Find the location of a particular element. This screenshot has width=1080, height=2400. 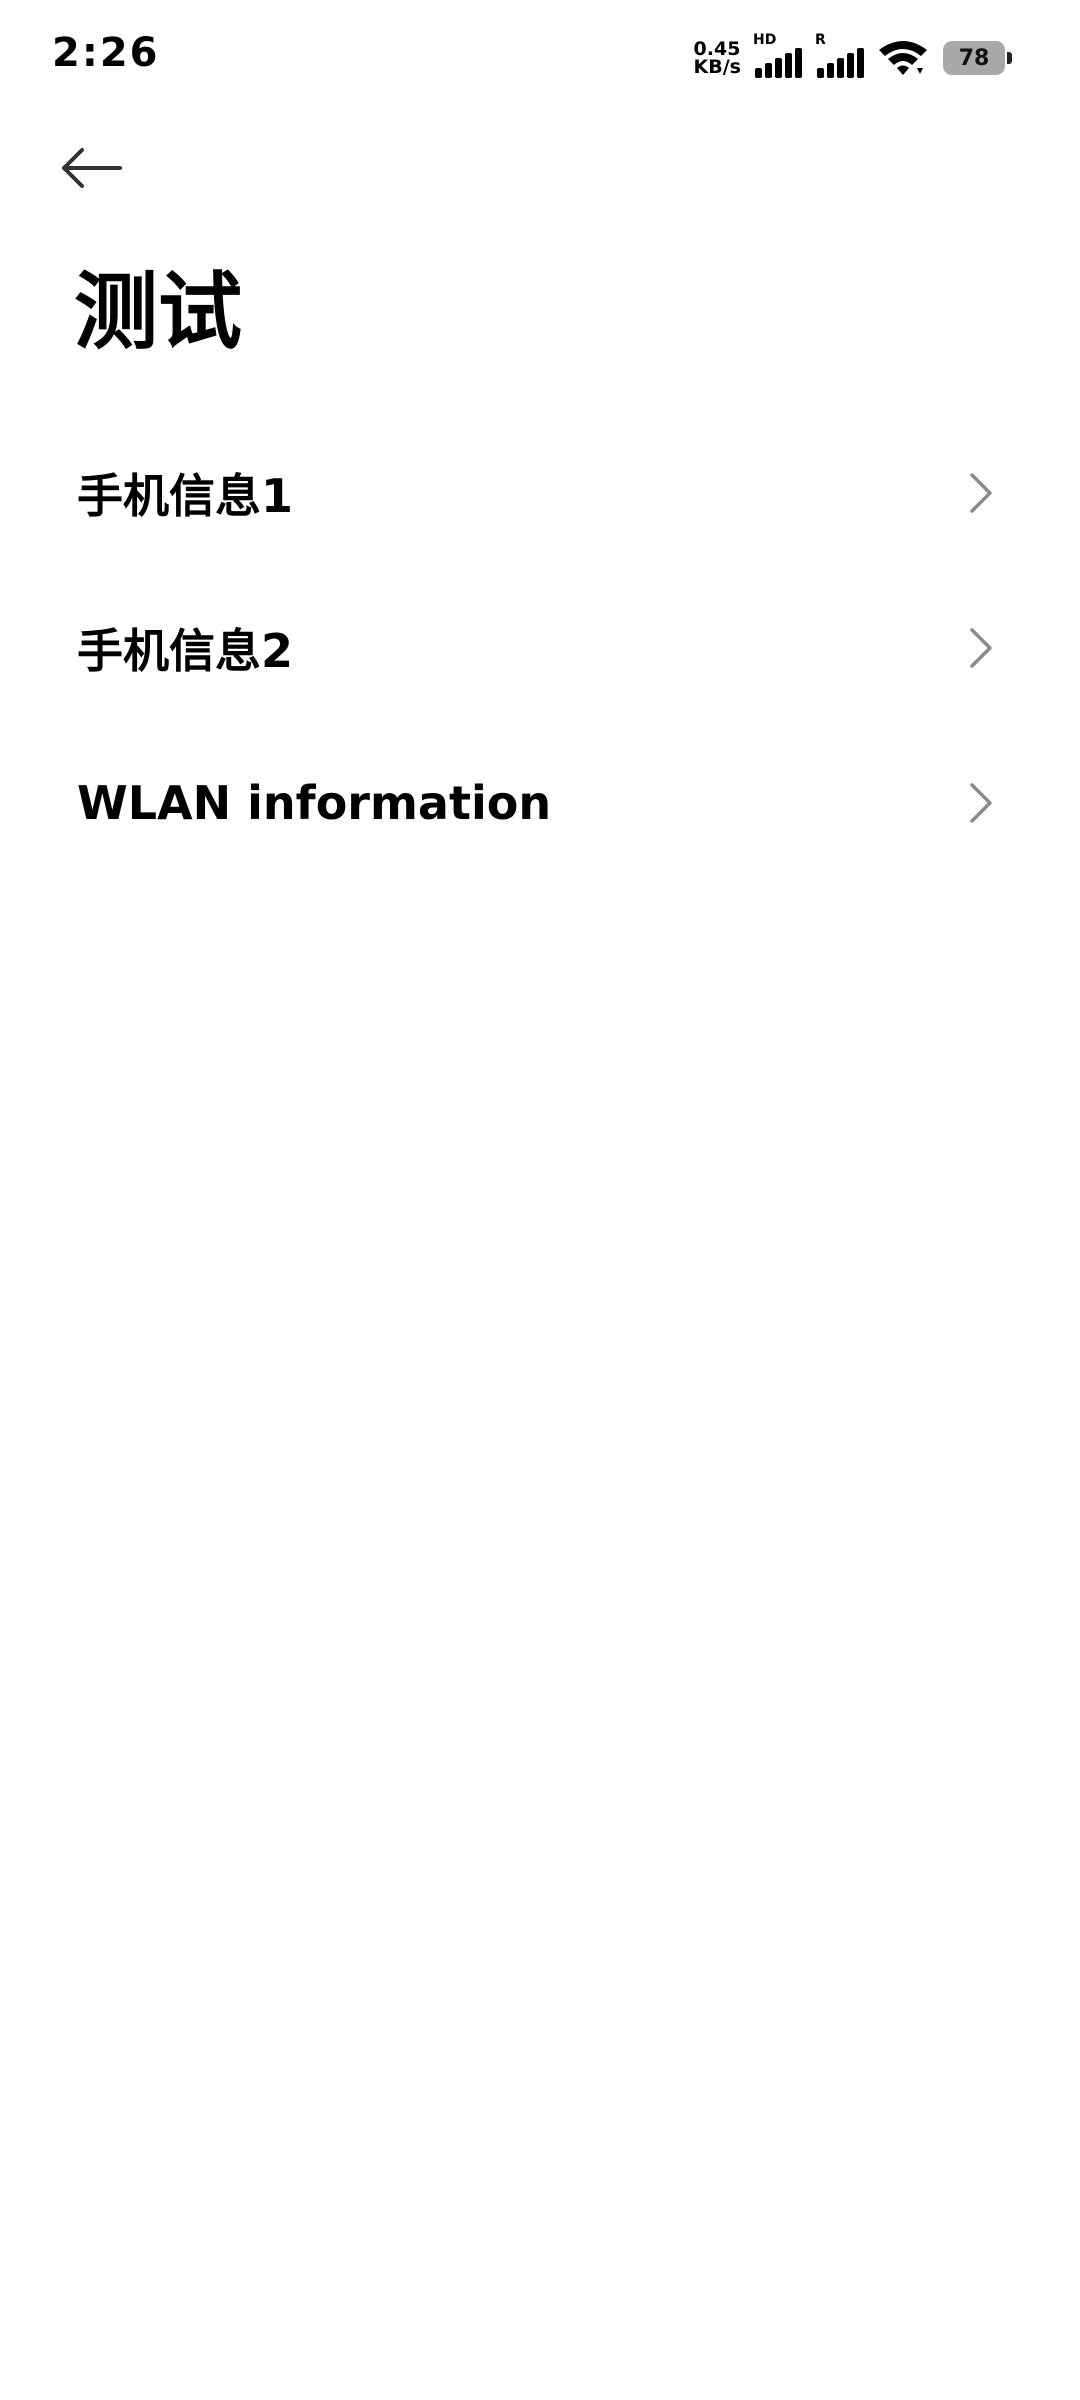

status-bar: 2:26 0.45 KB/s HD R 78 is located at coordinates (540, 58).